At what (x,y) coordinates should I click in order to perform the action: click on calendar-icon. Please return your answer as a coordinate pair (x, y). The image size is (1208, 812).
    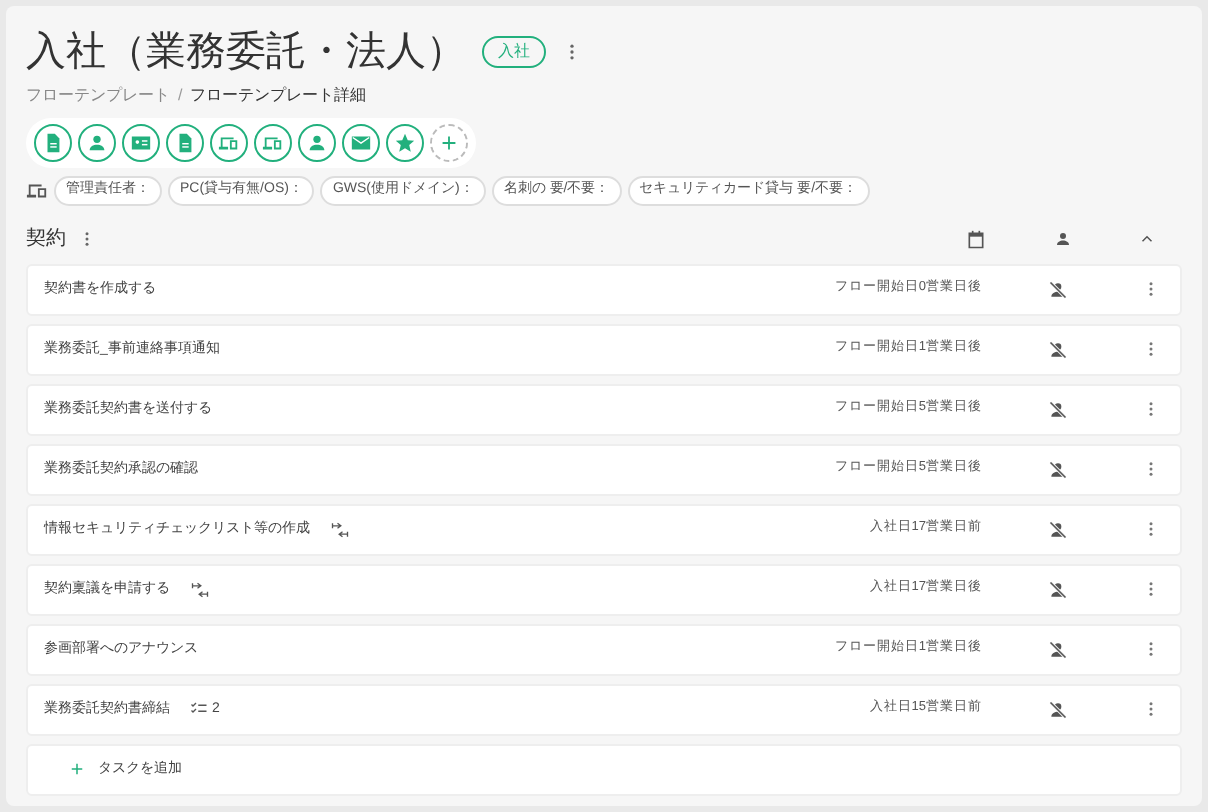
    Looking at the image, I should click on (976, 239).